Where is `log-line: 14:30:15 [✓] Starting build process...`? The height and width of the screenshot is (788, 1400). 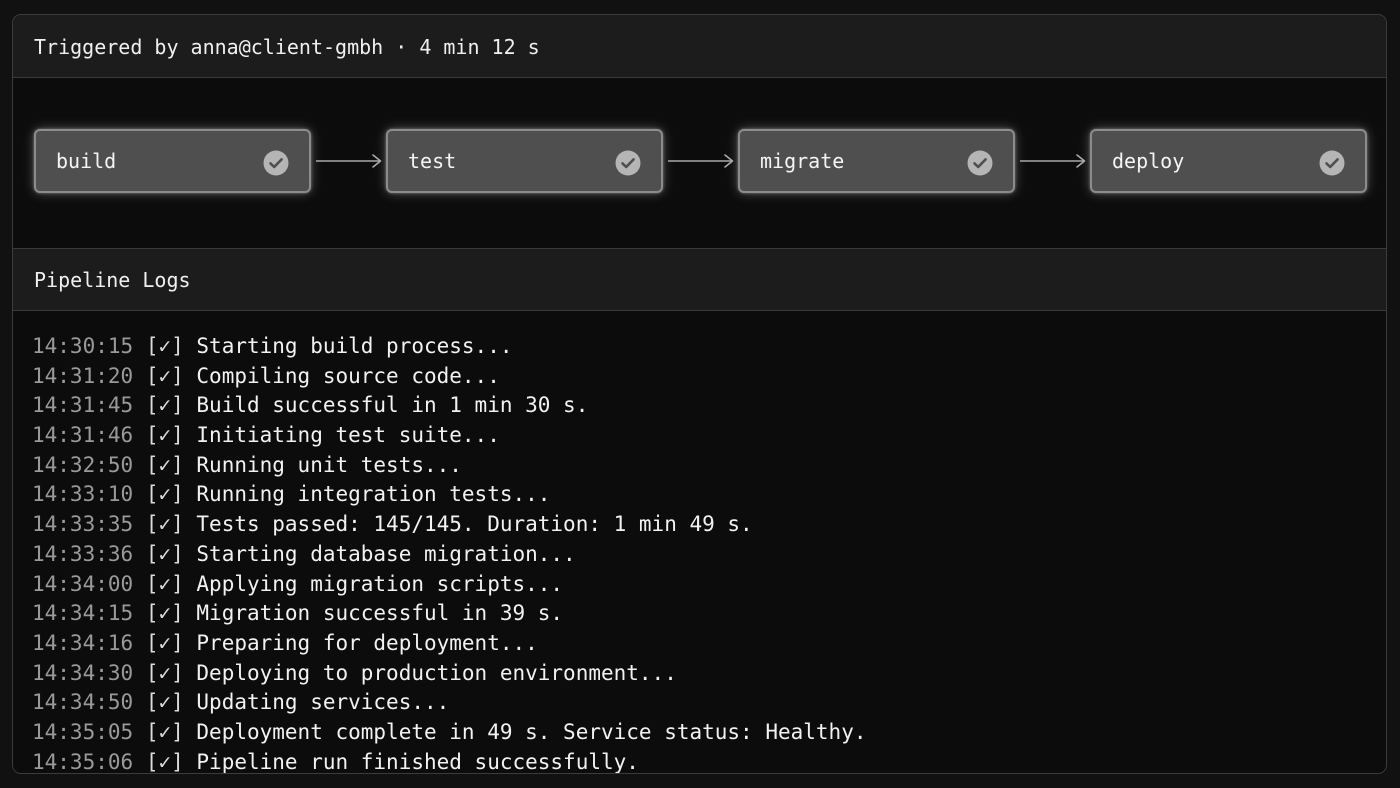
log-line: 14:30:15 [✓] Starting build process... is located at coordinates (449, 347).